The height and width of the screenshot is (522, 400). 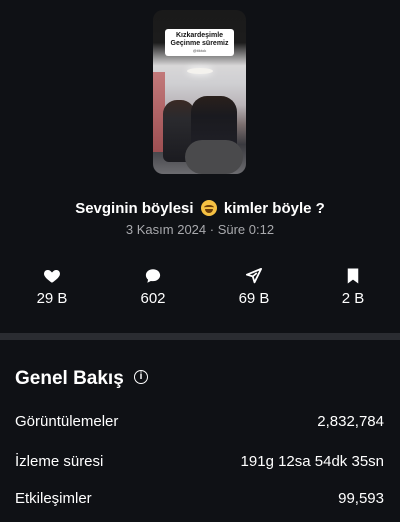 What do you see at coordinates (353, 298) in the screenshot?
I see `saves-count: 2 B` at bounding box center [353, 298].